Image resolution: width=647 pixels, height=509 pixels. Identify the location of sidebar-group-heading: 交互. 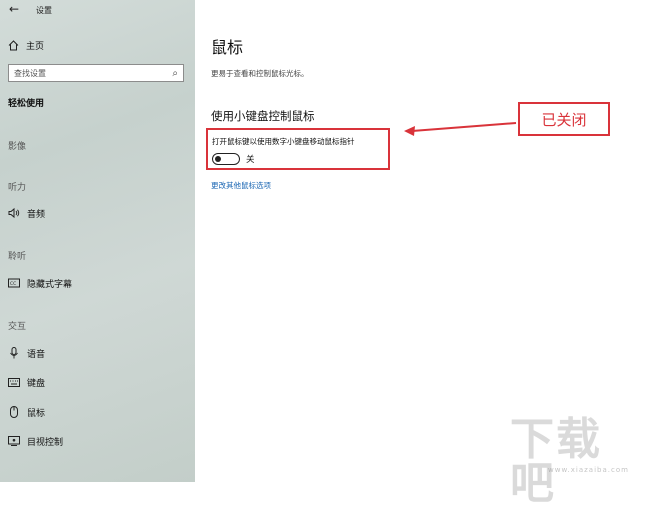
(17, 327).